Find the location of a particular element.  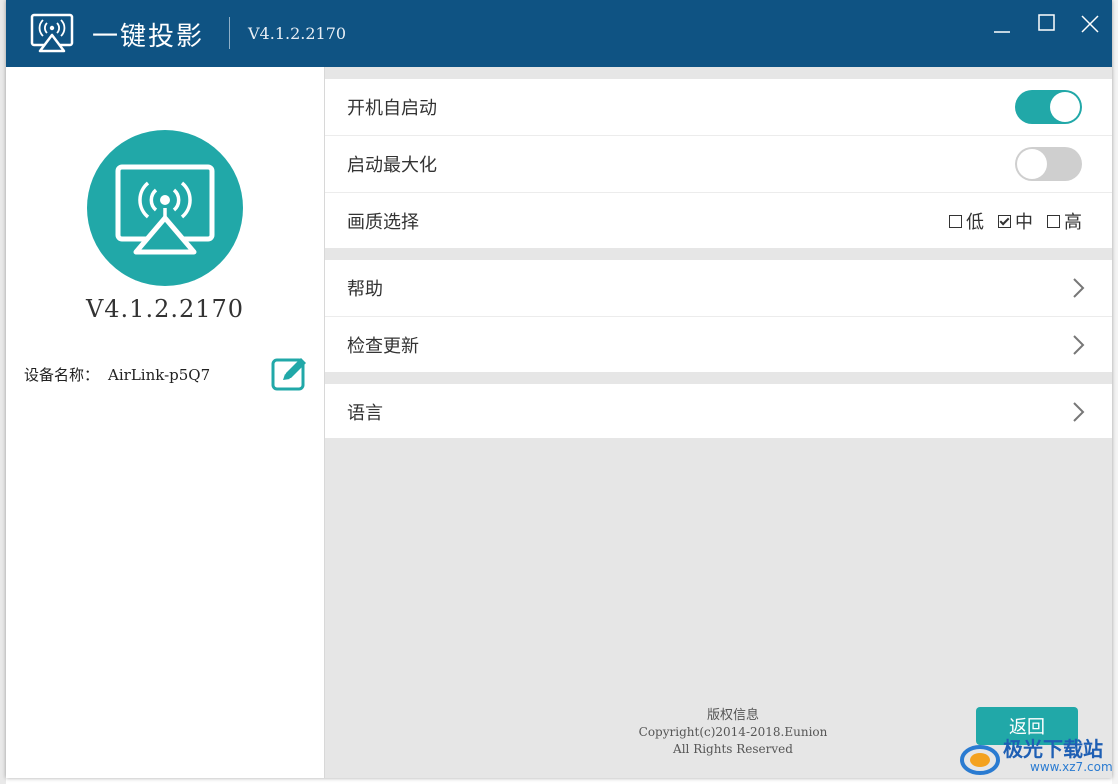

settings-group-language: 语言 is located at coordinates (718, 411).